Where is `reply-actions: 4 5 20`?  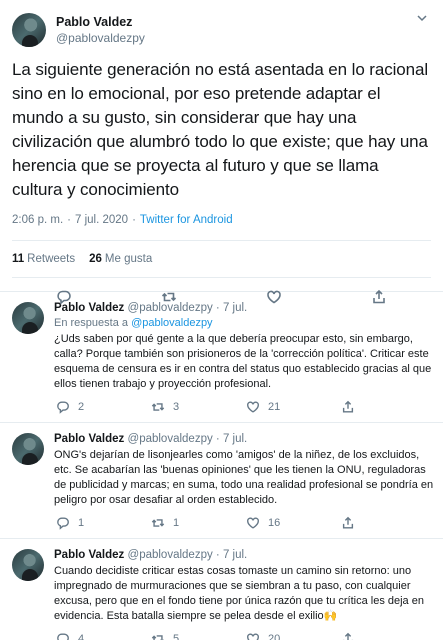 reply-actions: 4 5 20 is located at coordinates (244, 632).